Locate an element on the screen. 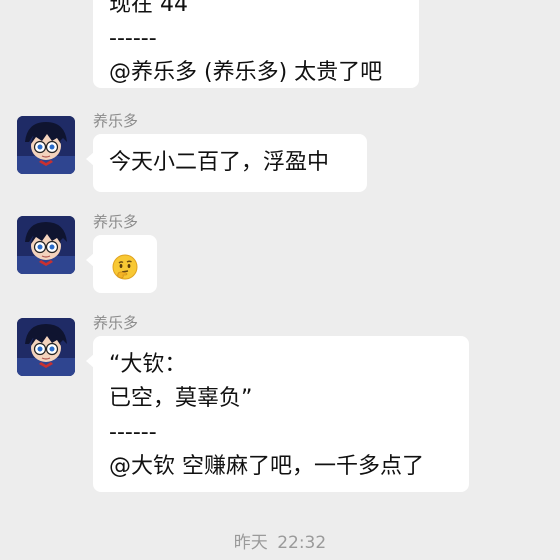 The image size is (560, 560). message-bubble: 今天小二百了，浮盈中 is located at coordinates (226, 163).